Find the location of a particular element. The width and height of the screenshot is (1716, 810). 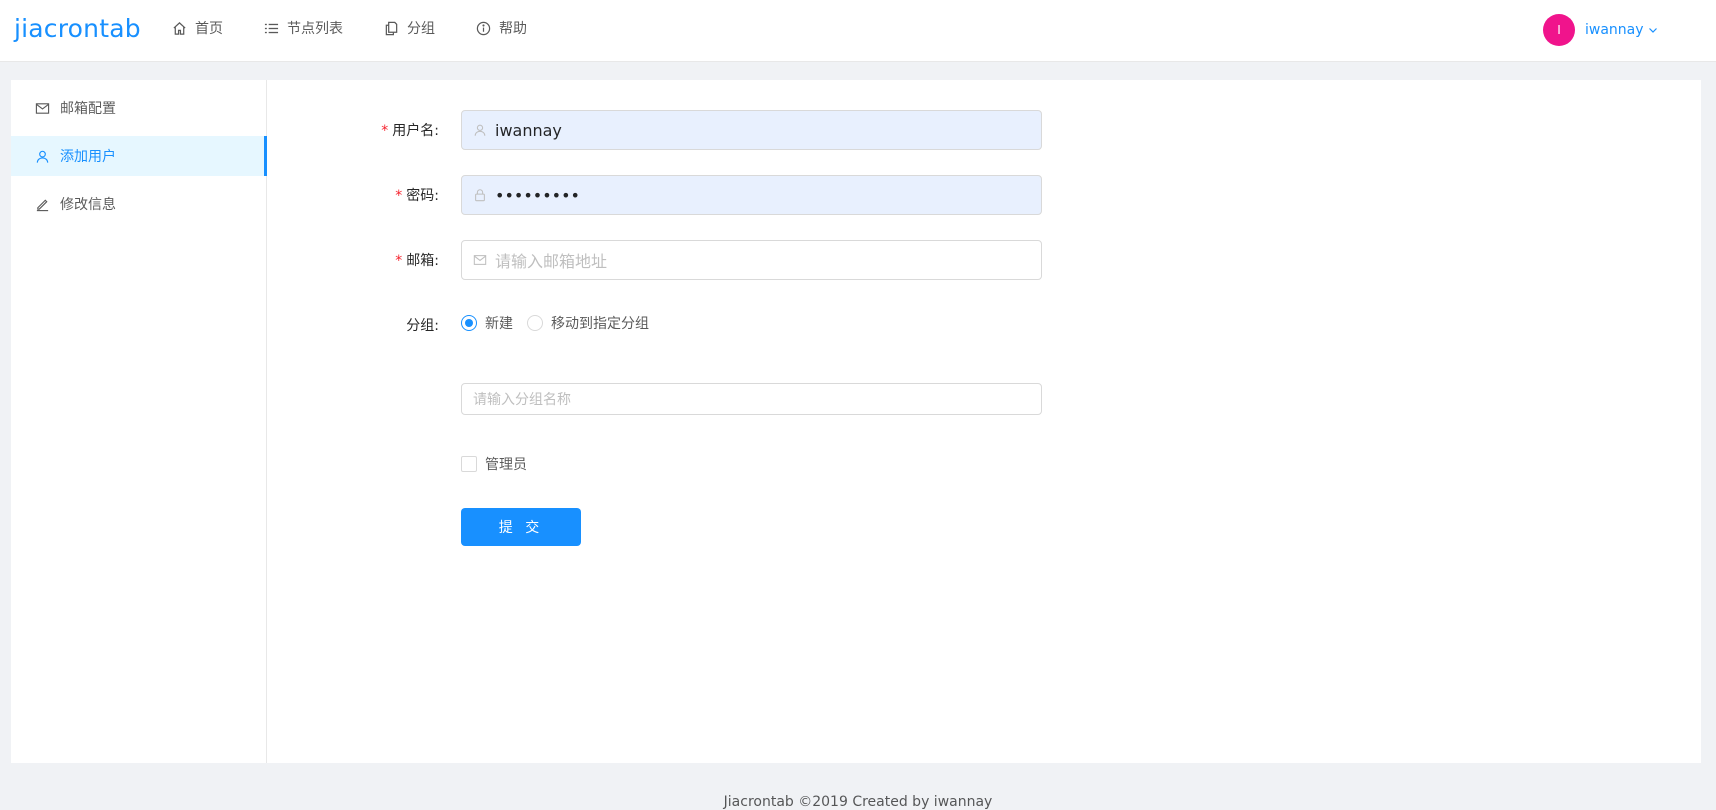

nav-label: 分组 is located at coordinates (421, 29).